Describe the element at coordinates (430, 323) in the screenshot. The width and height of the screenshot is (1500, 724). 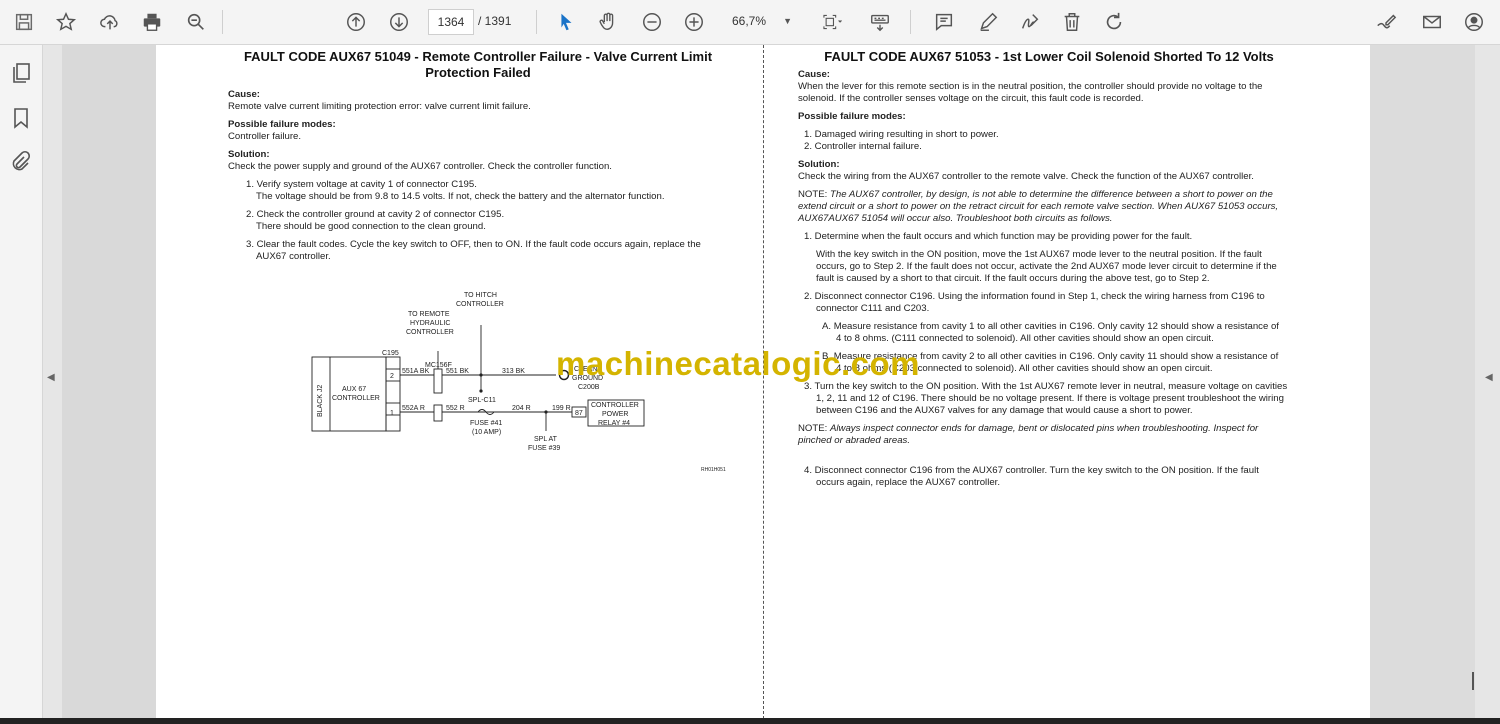
I see `label-hydraulic: HYDRAULIC` at that location.